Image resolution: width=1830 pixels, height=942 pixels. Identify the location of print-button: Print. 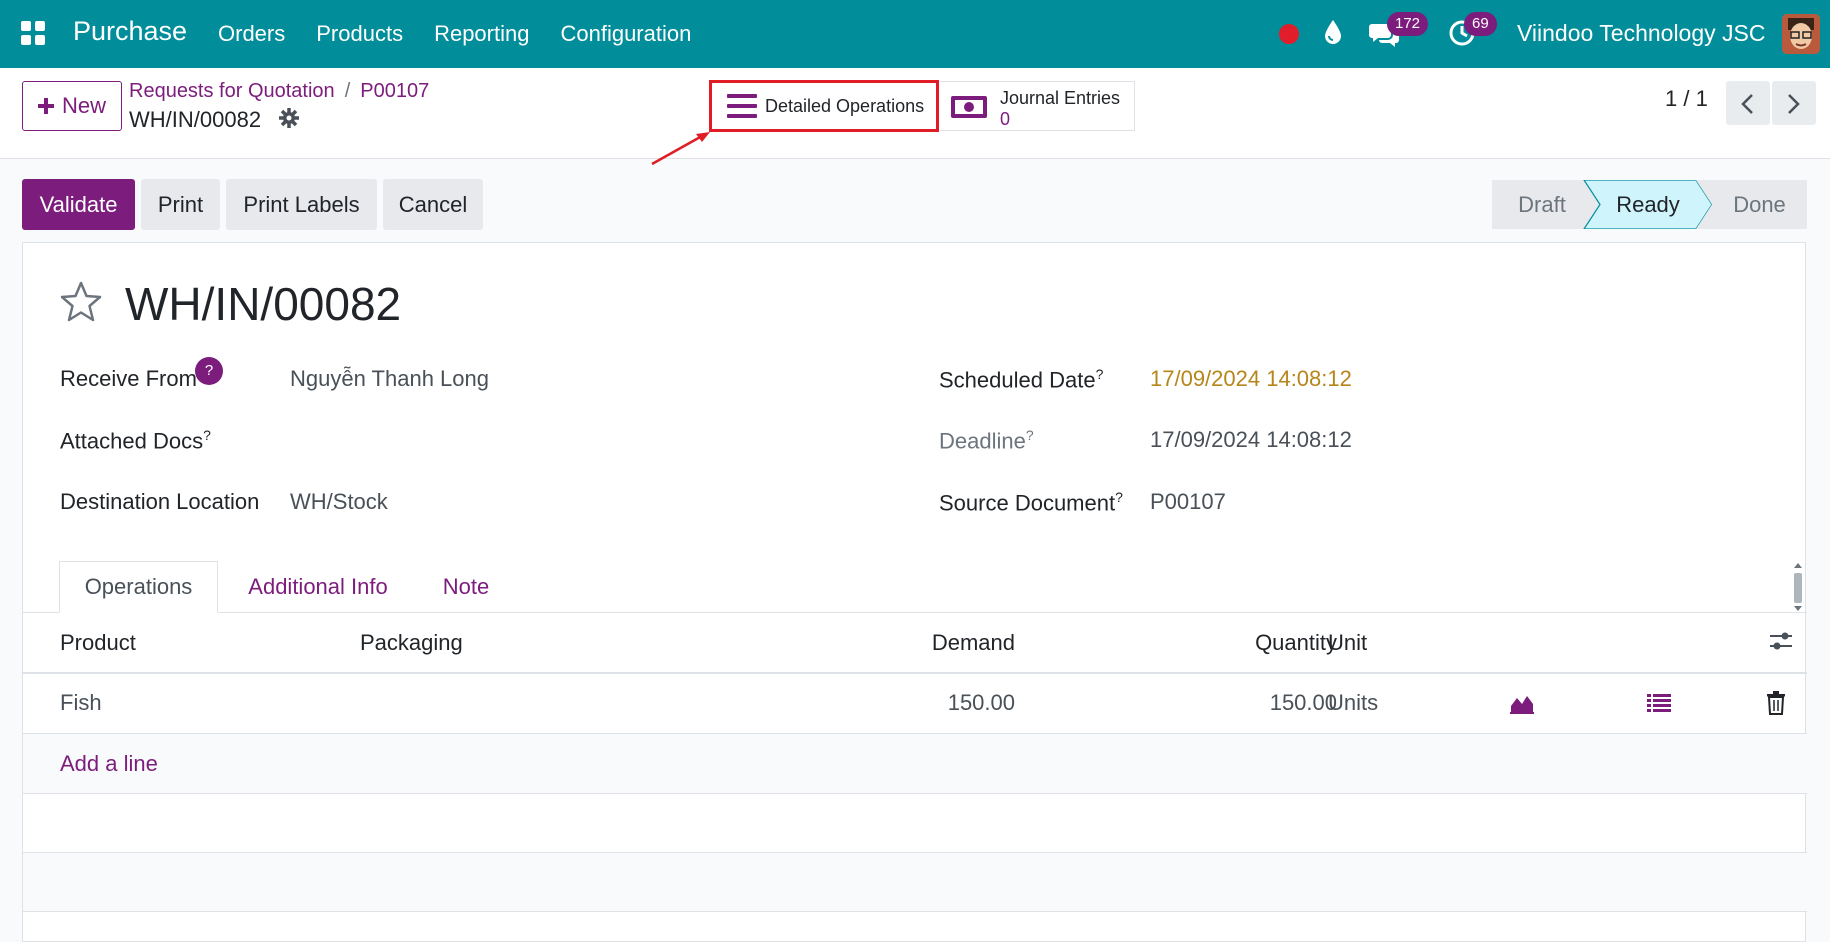
(180, 204).